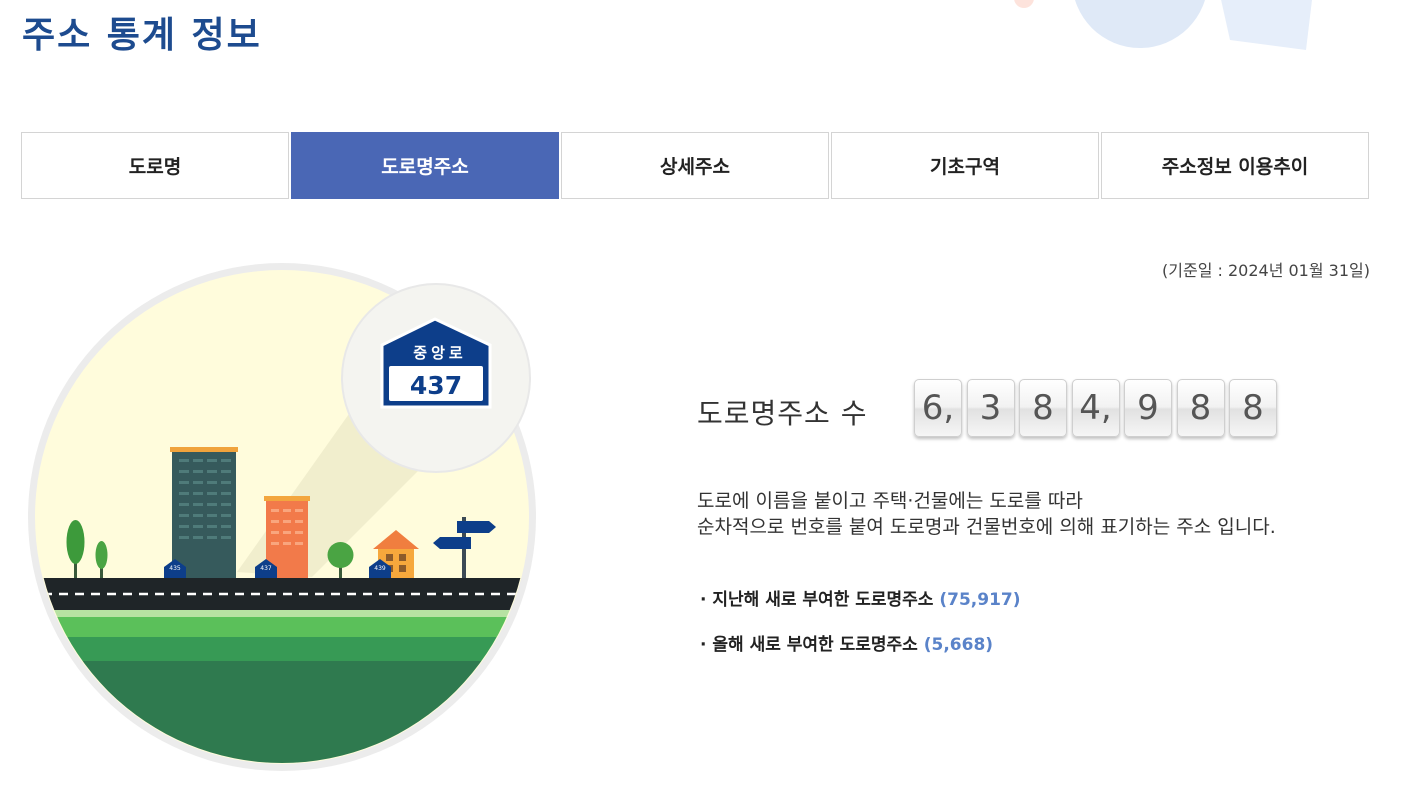 The width and height of the screenshot is (1416, 808). I want to click on base-date: (기준일 : 2024년 01월 31일), so click(1266, 270).